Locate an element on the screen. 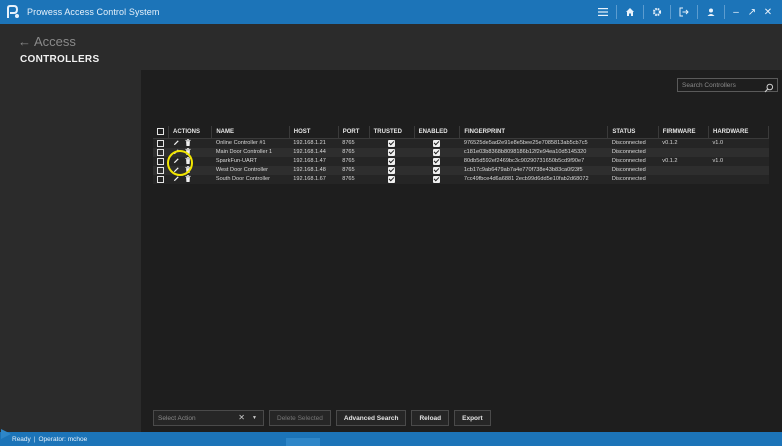 The width and height of the screenshot is (782, 446). close-icon: ✕ is located at coordinates (768, 12).